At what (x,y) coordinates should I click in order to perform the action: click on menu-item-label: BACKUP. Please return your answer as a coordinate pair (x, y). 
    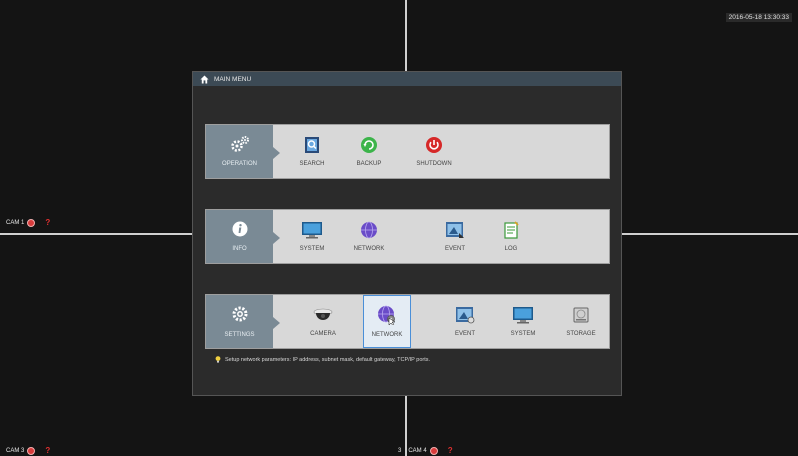
    Looking at the image, I should click on (369, 164).